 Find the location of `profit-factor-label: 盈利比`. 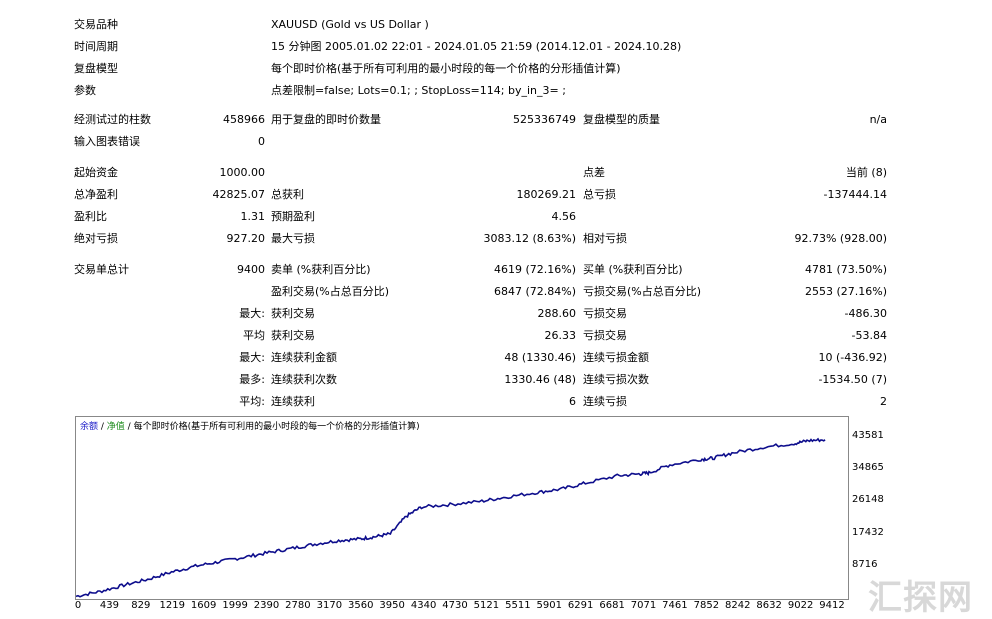

profit-factor-label: 盈利比 is located at coordinates (90, 216).